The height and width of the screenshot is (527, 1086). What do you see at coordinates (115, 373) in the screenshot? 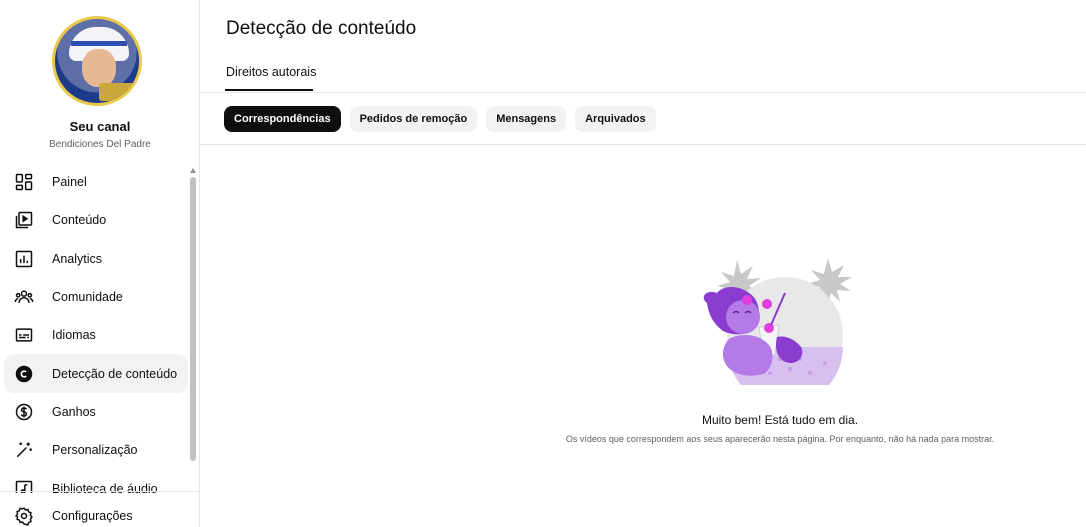
I see `sidebar-item-label: Detecção de conteúdo` at bounding box center [115, 373].